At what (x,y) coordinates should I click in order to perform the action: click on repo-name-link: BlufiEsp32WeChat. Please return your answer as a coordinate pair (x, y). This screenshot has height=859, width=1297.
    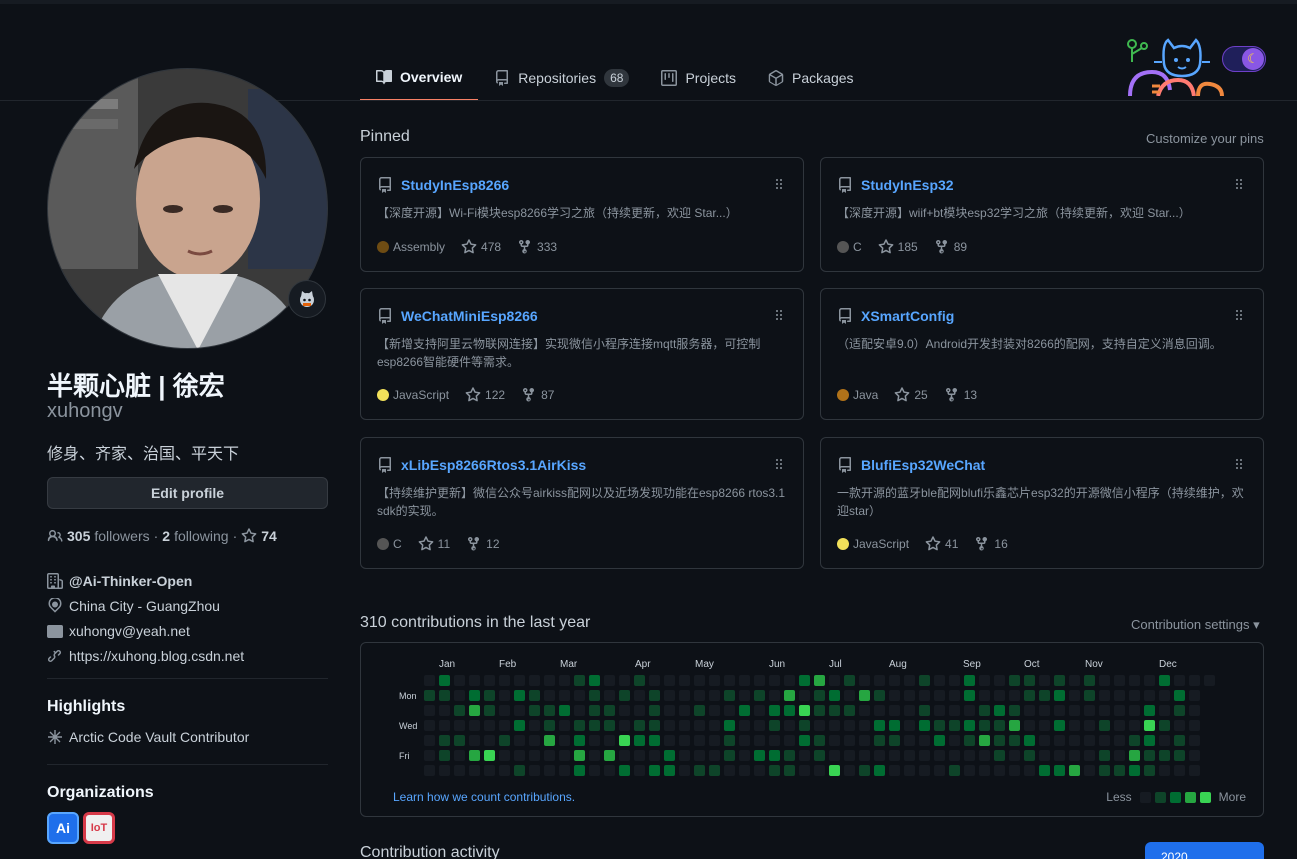
    Looking at the image, I should click on (923, 465).